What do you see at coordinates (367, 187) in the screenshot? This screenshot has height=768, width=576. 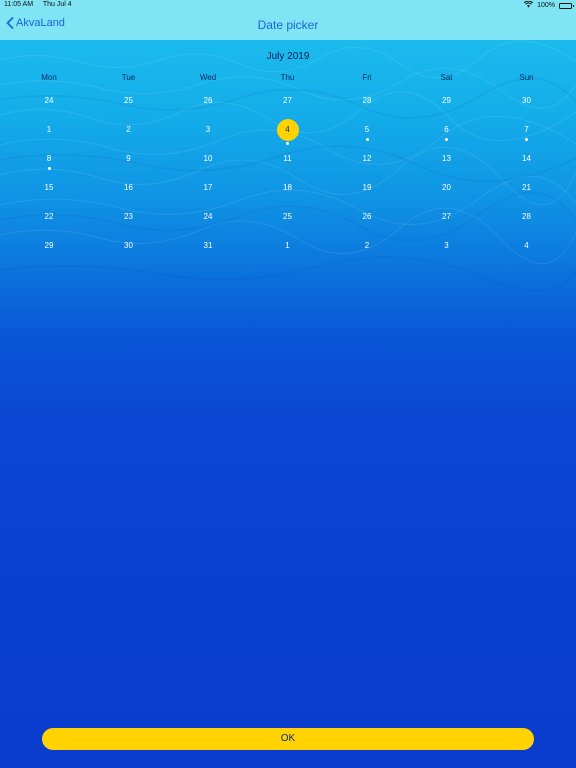 I see `day-number: 19` at bounding box center [367, 187].